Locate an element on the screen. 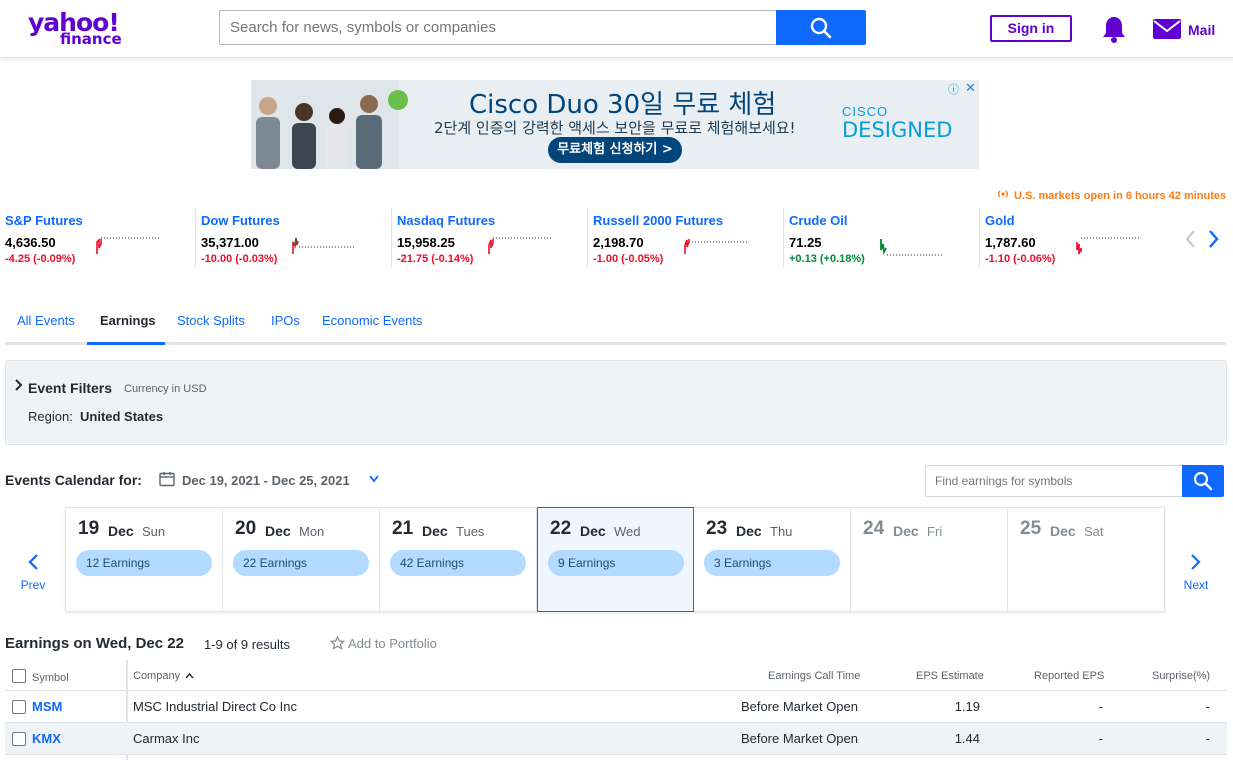 Image resolution: width=1233 pixels, height=760 pixels. header-eps-estimate: EPS Estimate is located at coordinates (950, 676).